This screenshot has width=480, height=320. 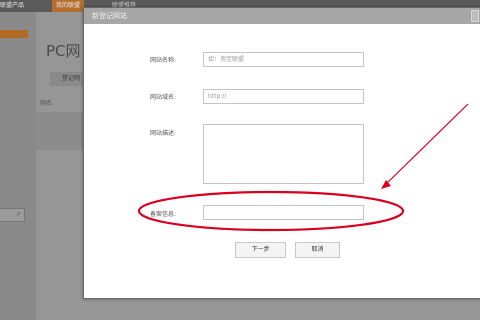 I want to click on site-domain-label: 网站域名:, so click(x=163, y=97).